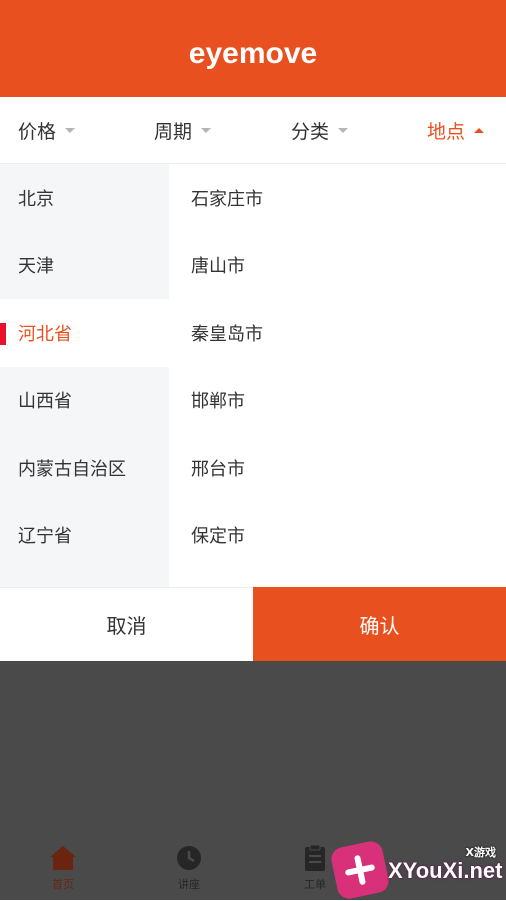 The width and height of the screenshot is (506, 901). Describe the element at coordinates (45, 537) in the screenshot. I see `province-label: 辽宁省` at that location.